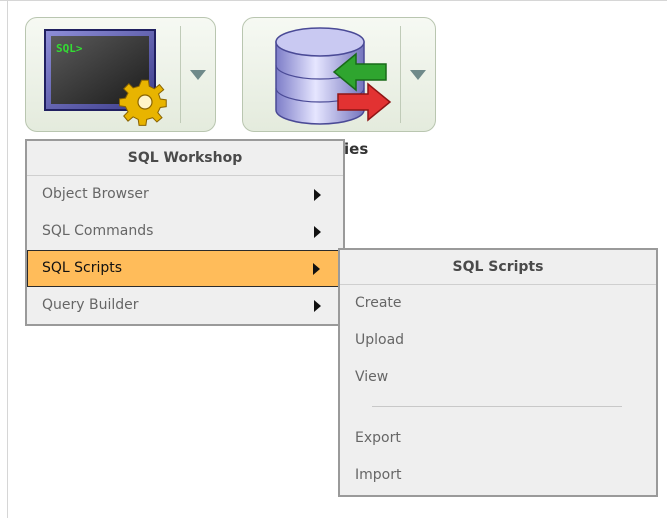 This screenshot has width=667, height=518. I want to click on submenu-item-create: Create, so click(498, 303).